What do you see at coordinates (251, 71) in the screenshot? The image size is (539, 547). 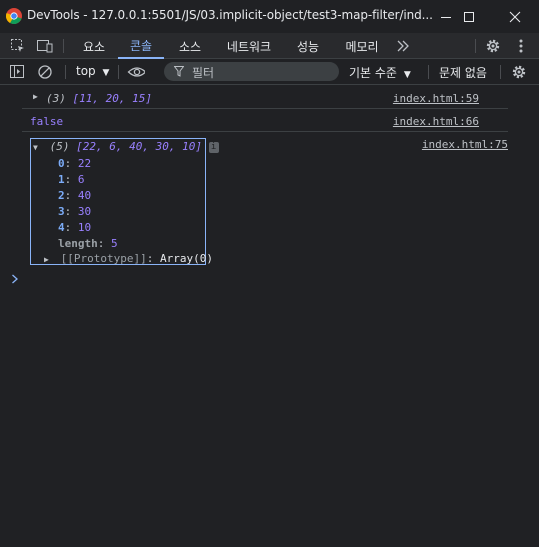 I see `filter-input: 필터` at bounding box center [251, 71].